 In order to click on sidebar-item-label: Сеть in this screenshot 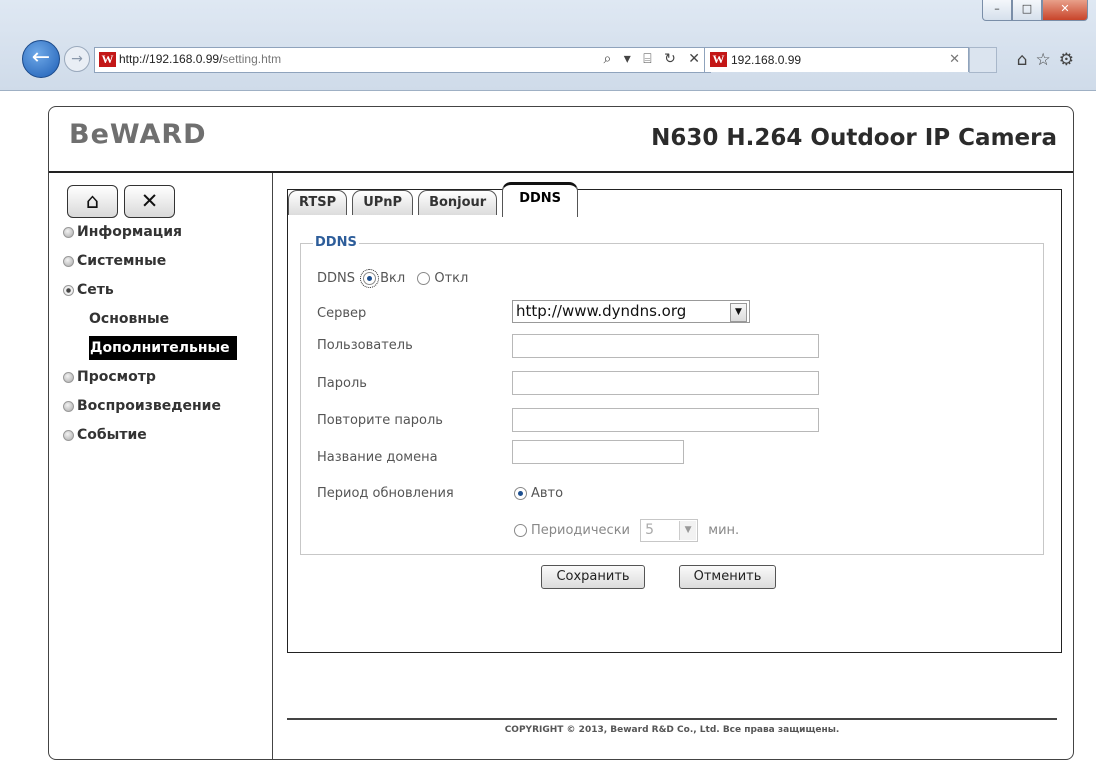, I will do `click(95, 290)`.